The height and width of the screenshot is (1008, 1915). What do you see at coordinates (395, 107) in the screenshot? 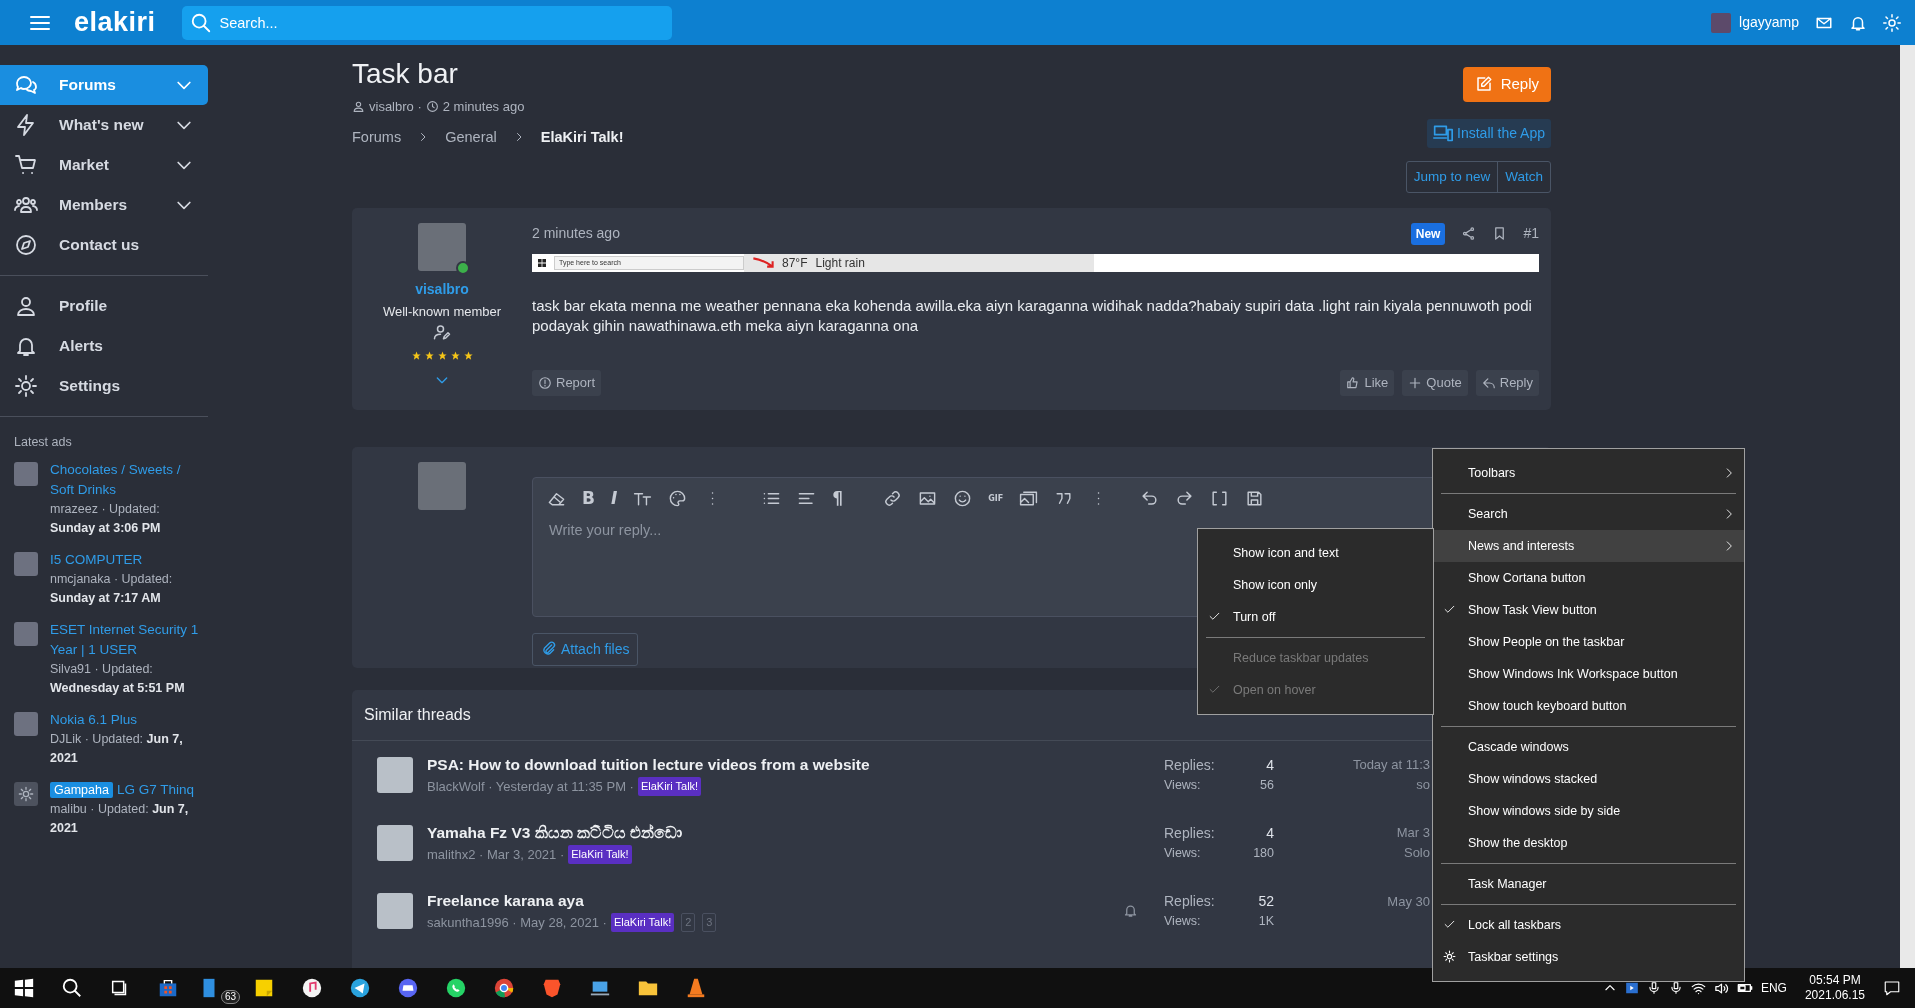
I see `thread-author: visalbro ·` at bounding box center [395, 107].